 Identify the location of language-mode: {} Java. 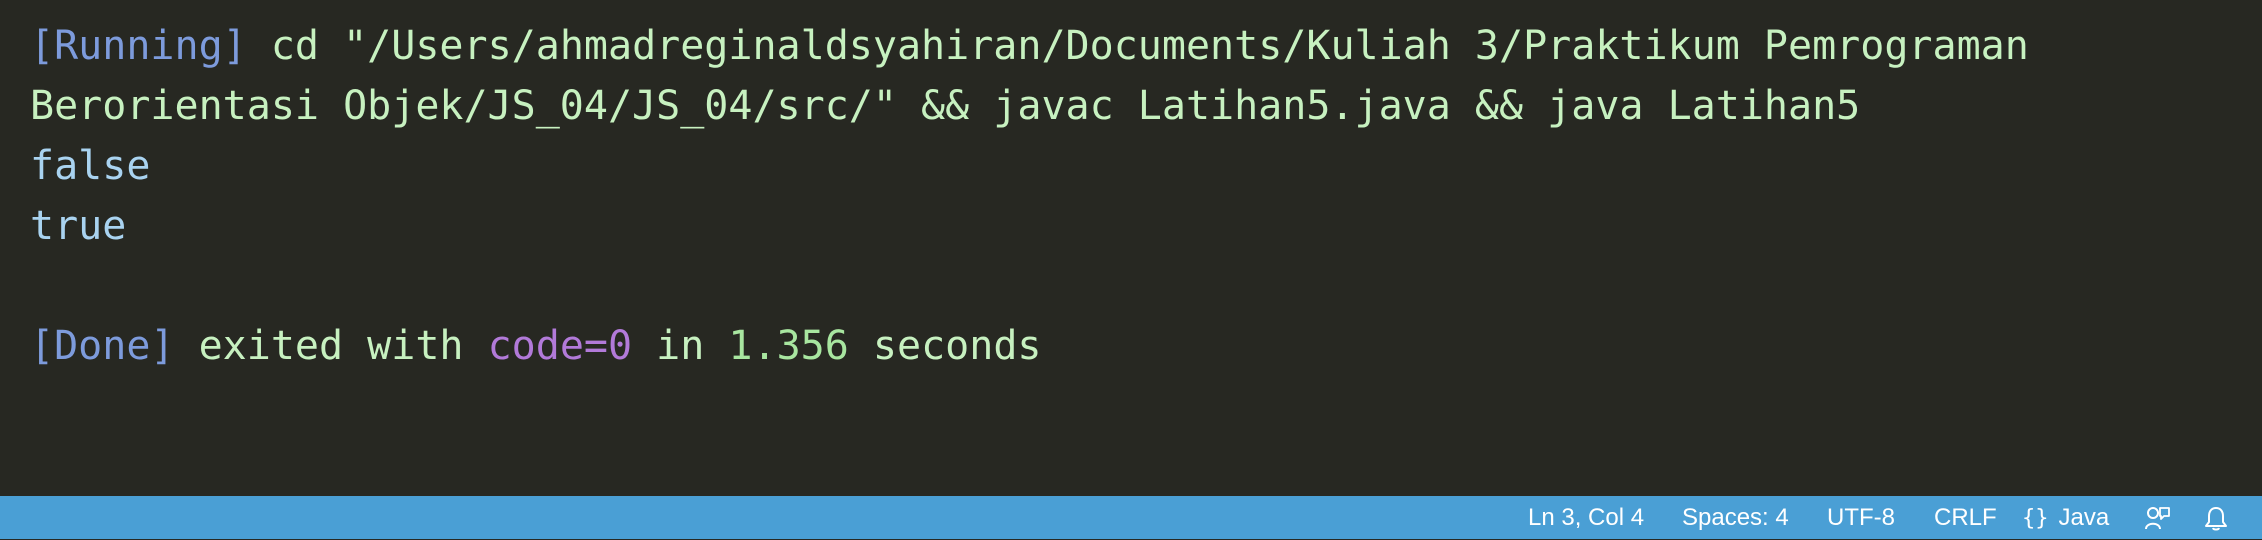
(2065, 517).